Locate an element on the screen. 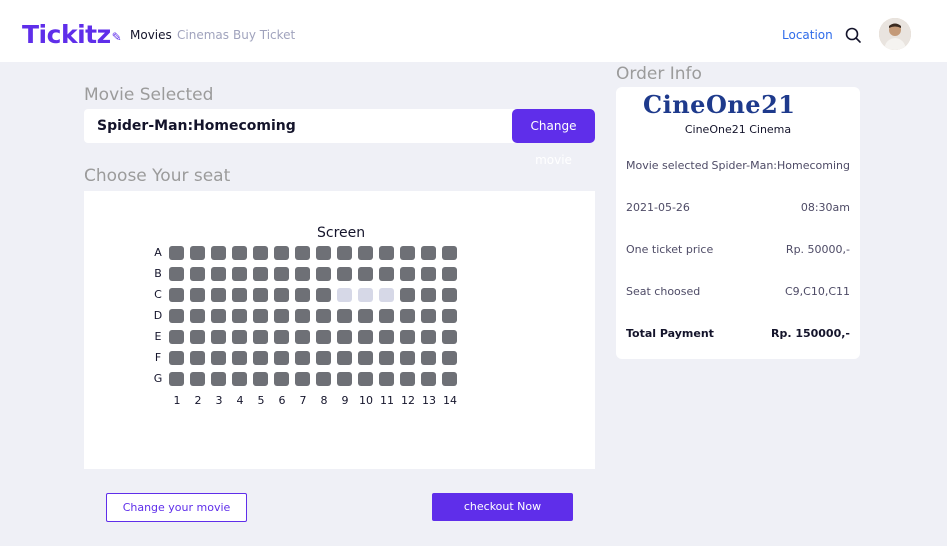 This screenshot has height=546, width=947. seat-f5 is located at coordinates (260, 358).